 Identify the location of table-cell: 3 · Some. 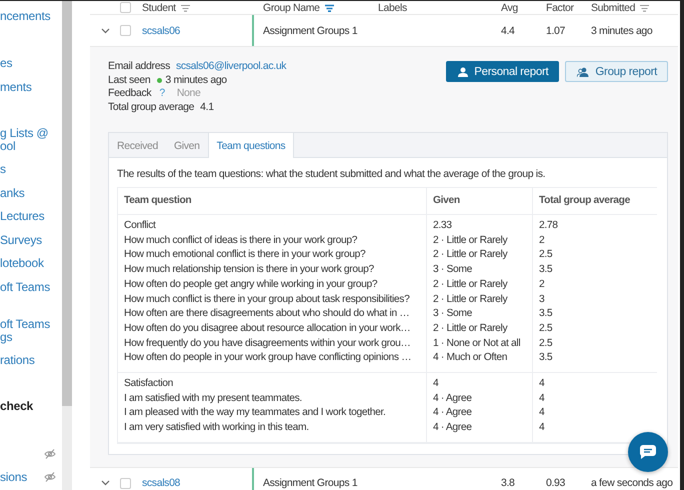
(479, 270).